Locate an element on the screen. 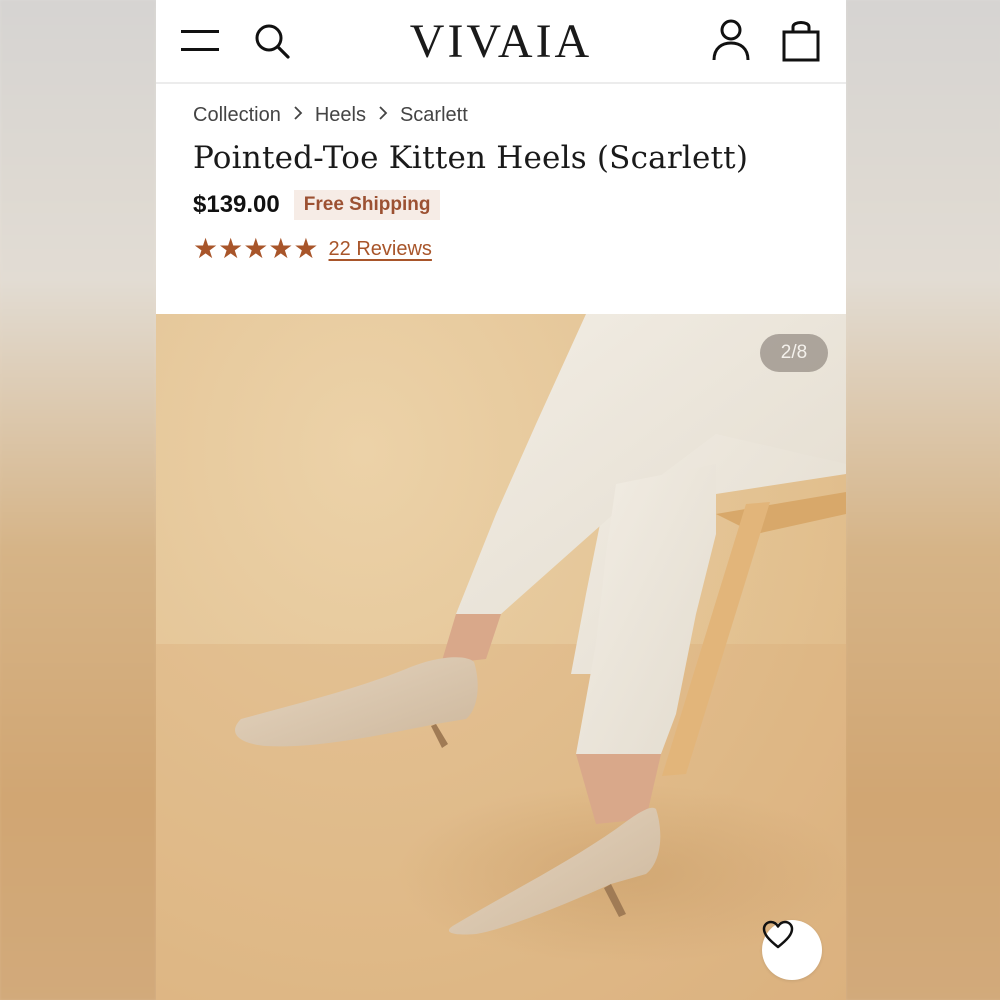 This screenshot has height=1000, width=1000. reviews-link: 22 Reviews is located at coordinates (380, 249).